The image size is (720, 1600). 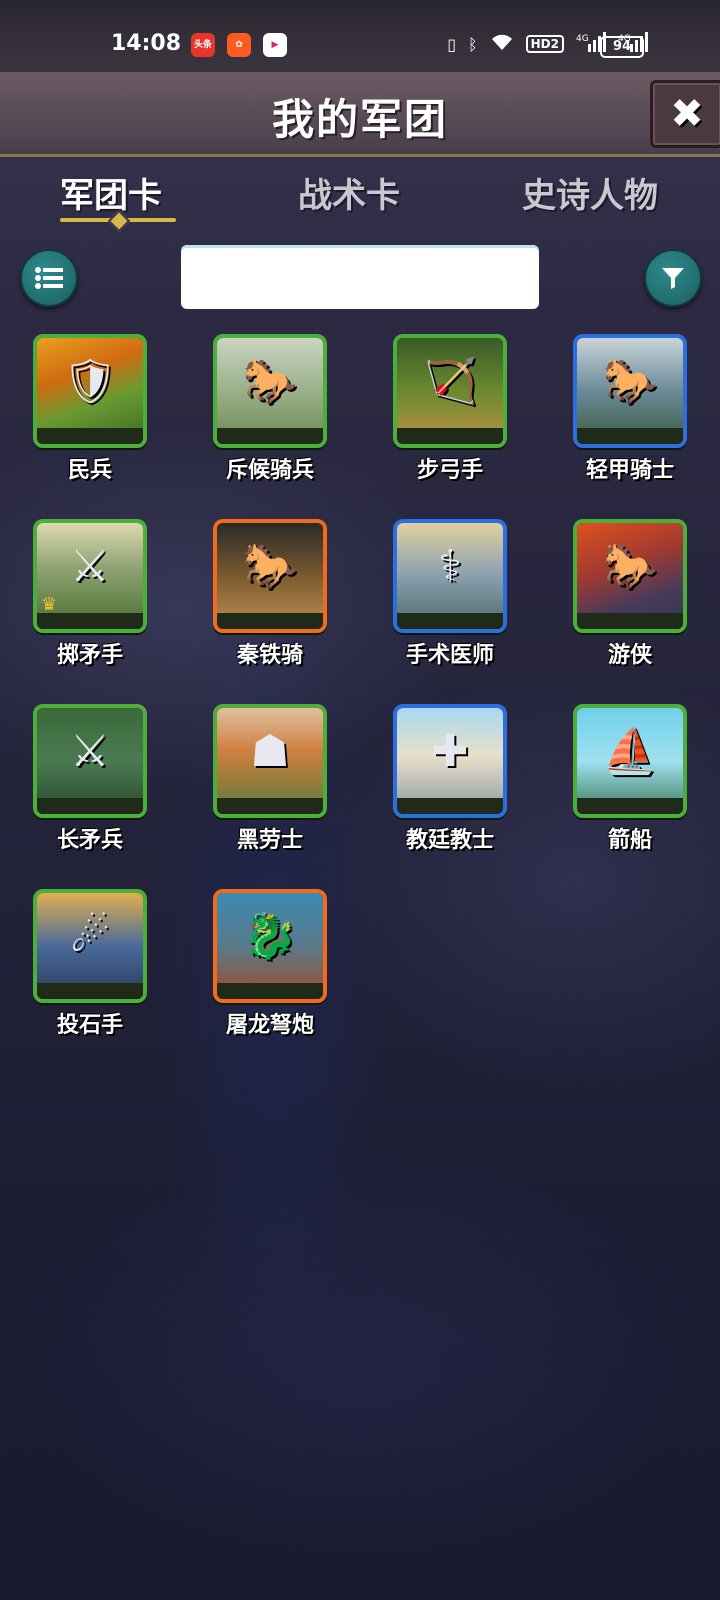 What do you see at coordinates (629, 655) in the screenshot?
I see `card-name: 游侠` at bounding box center [629, 655].